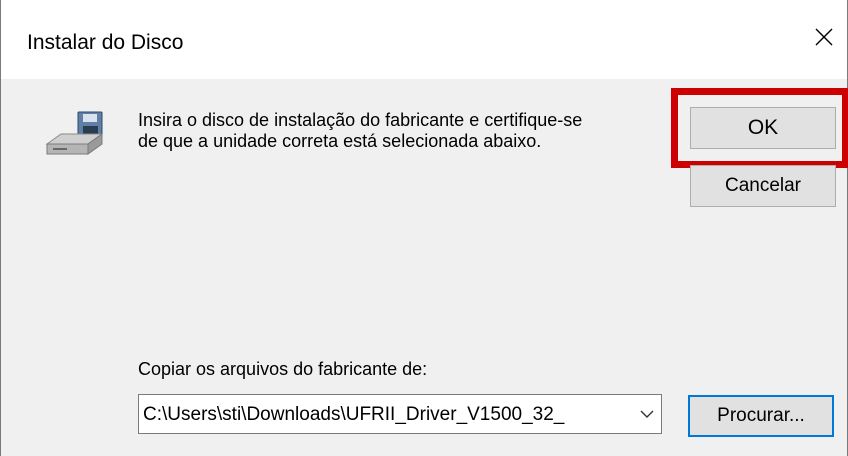  I want to click on close-button, so click(824, 37).